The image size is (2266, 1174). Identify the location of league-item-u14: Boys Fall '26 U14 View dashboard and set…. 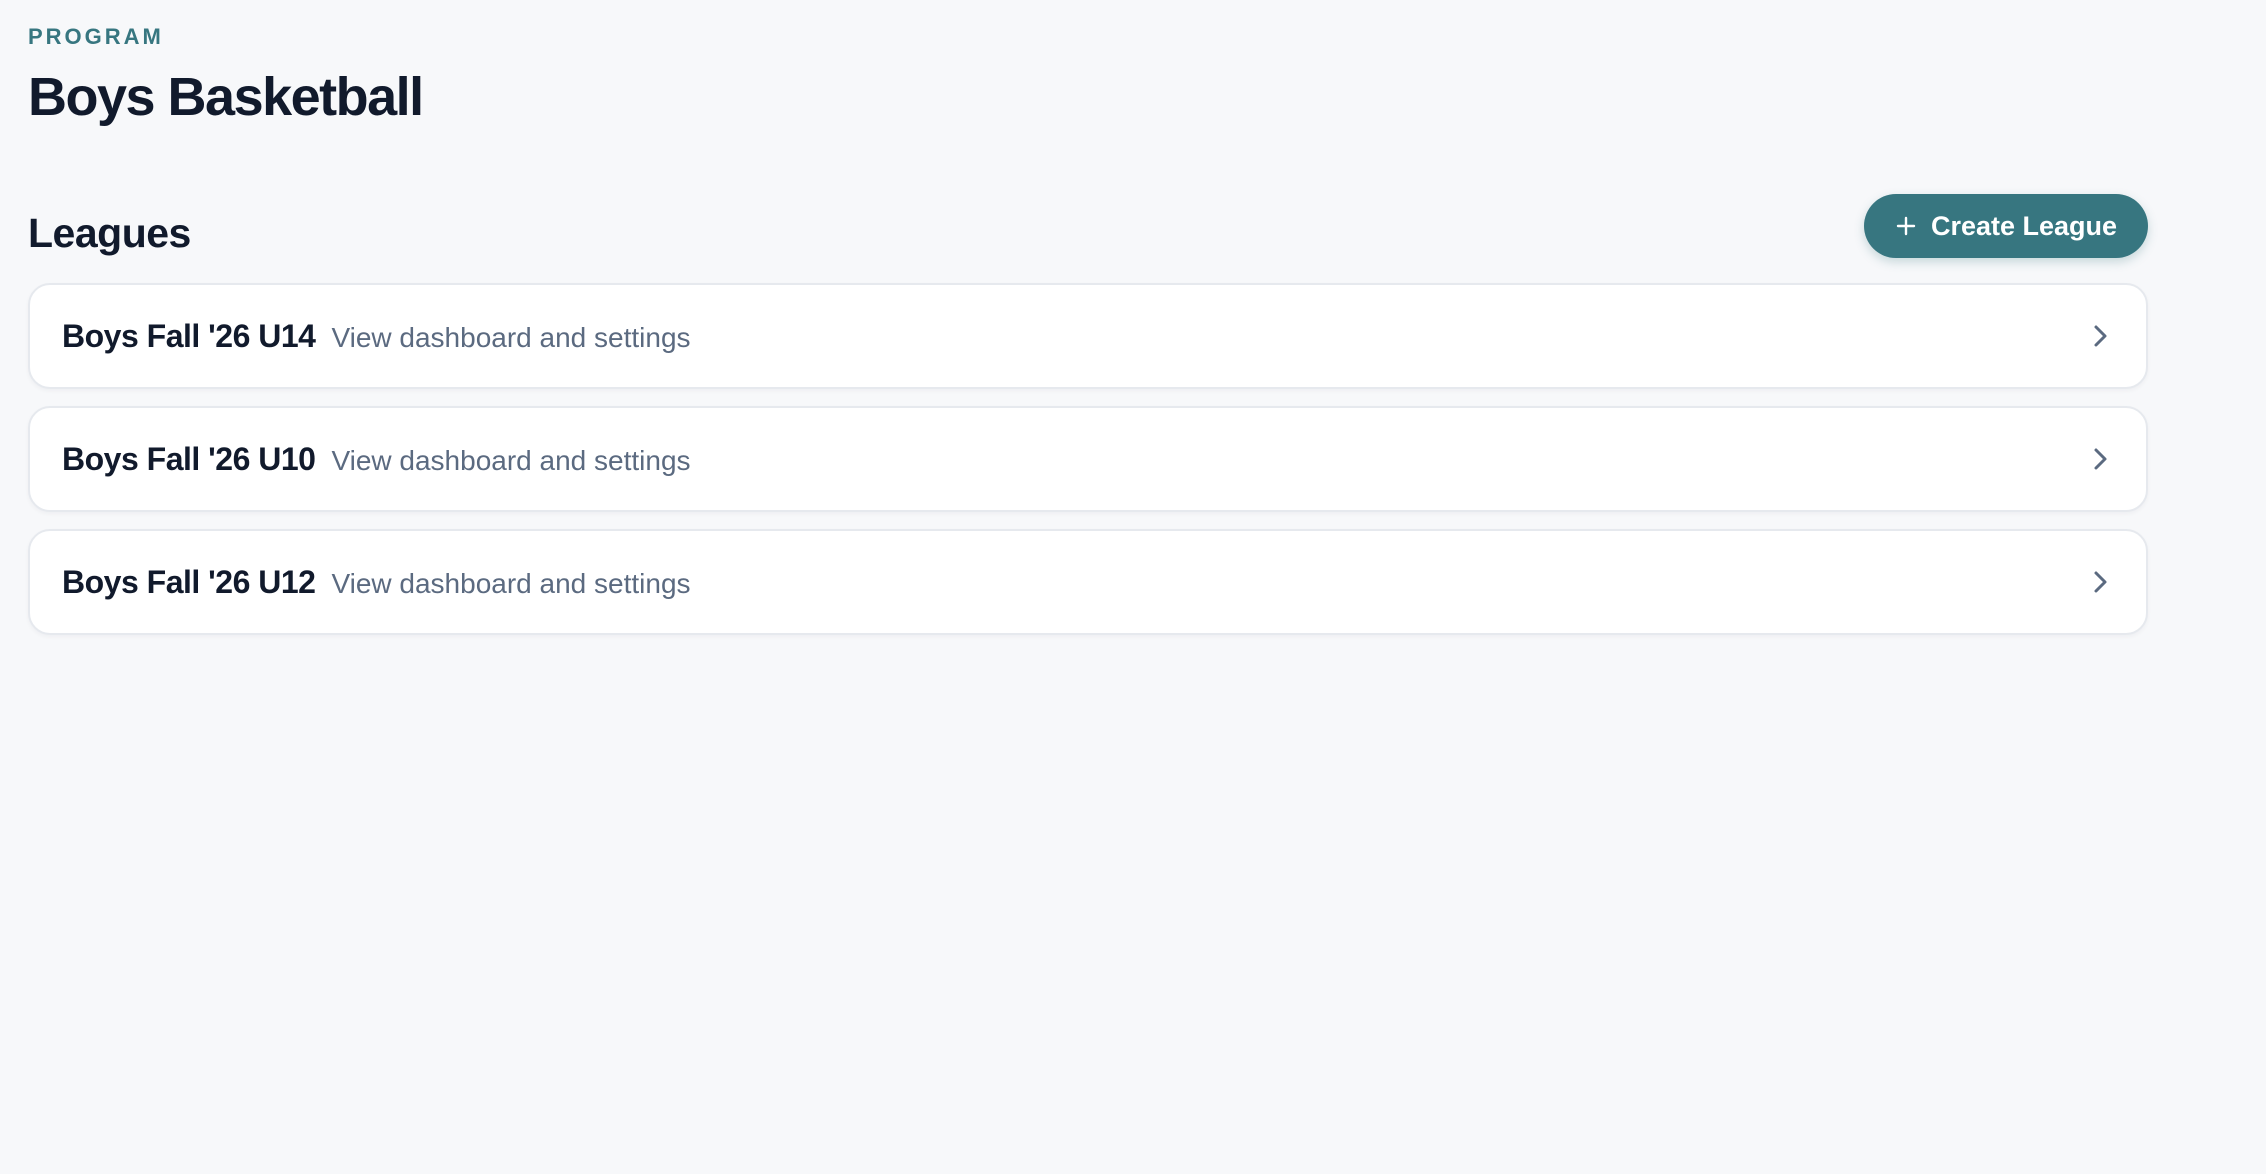
(1088, 336).